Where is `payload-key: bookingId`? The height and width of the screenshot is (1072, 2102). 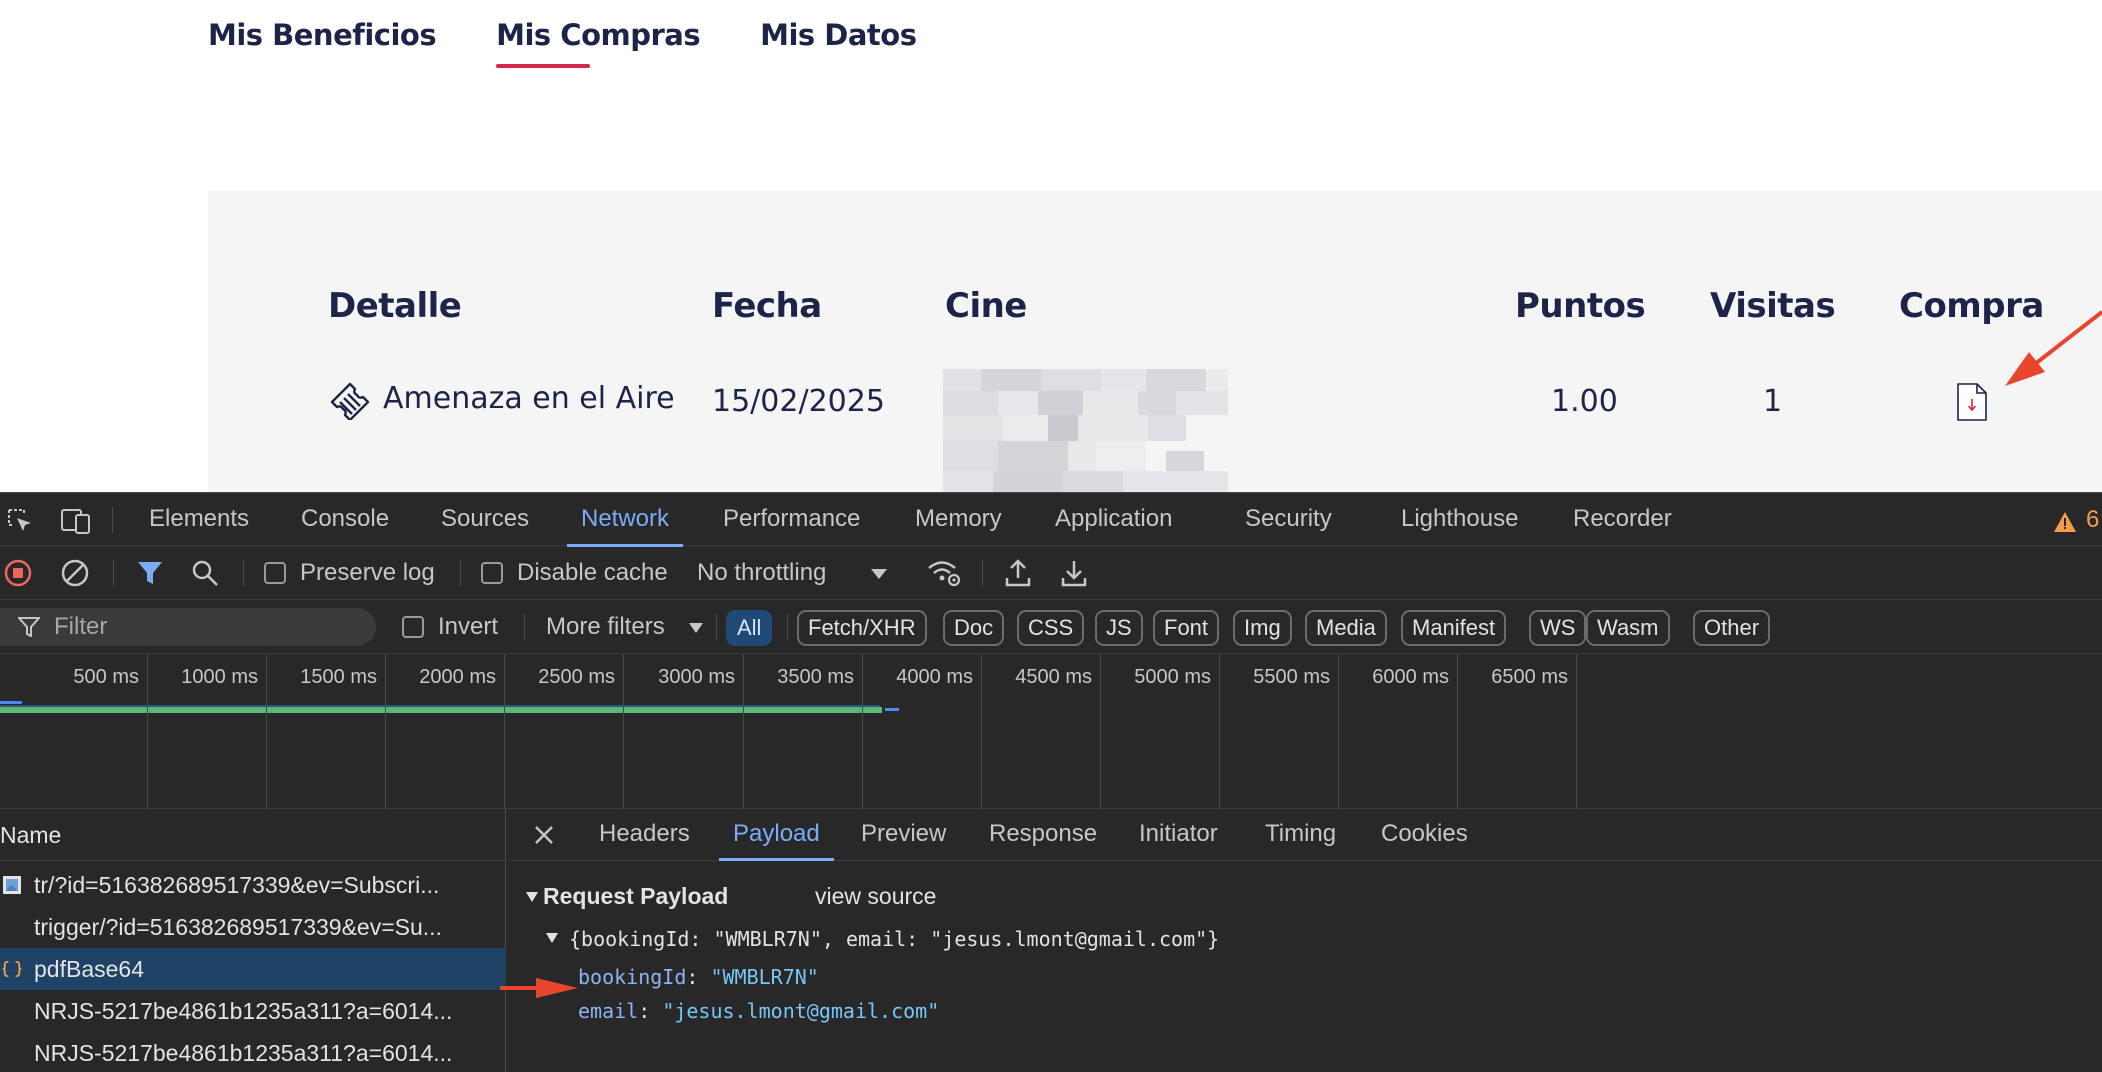
payload-key: bookingId is located at coordinates (632, 977).